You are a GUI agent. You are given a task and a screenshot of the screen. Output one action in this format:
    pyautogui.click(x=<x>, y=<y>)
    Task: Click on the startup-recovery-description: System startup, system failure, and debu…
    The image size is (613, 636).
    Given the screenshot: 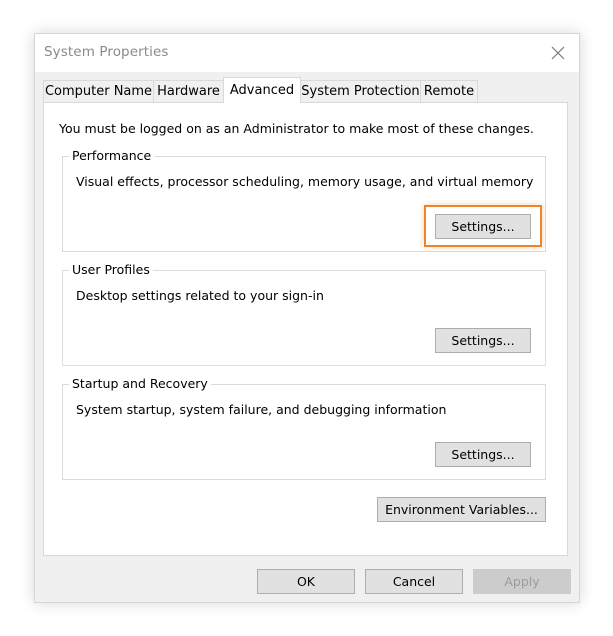 What is the action you would take?
    pyautogui.click(x=261, y=409)
    